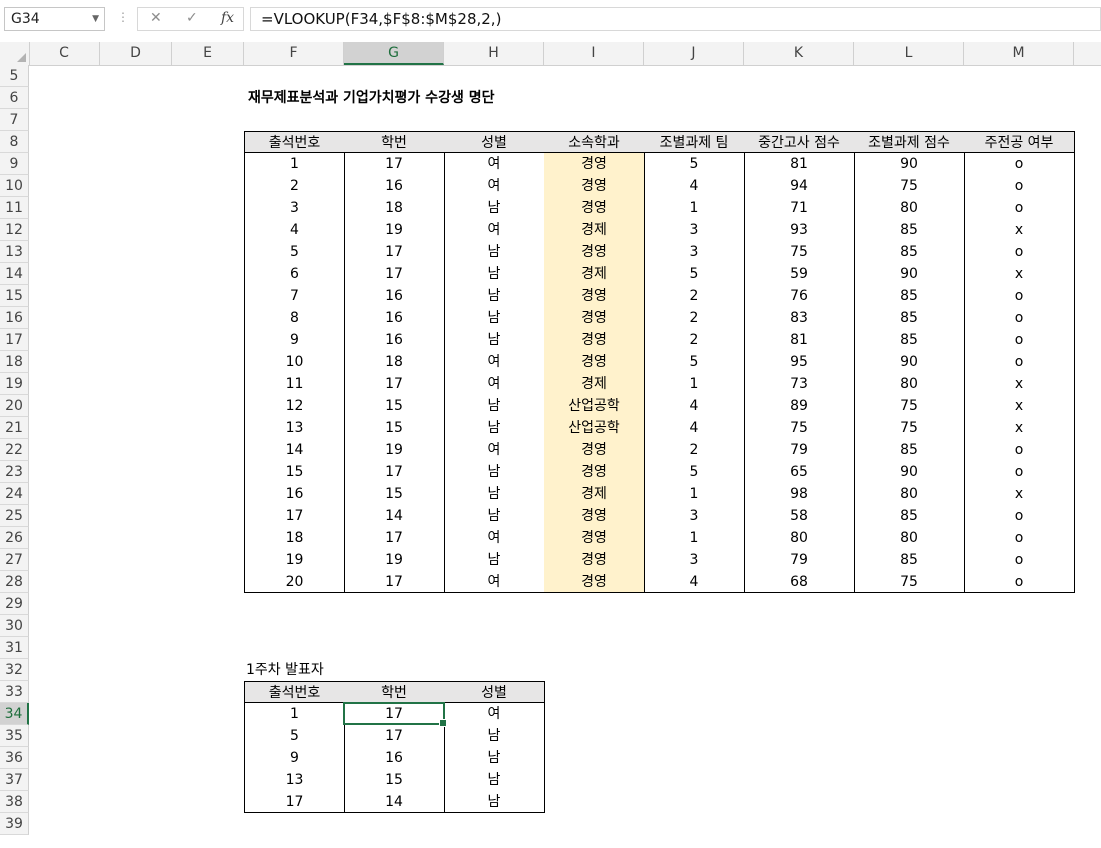 Image resolution: width=1101 pixels, height=848 pixels. Describe the element at coordinates (799, 494) in the screenshot. I see `main-table-cell: 98` at that location.